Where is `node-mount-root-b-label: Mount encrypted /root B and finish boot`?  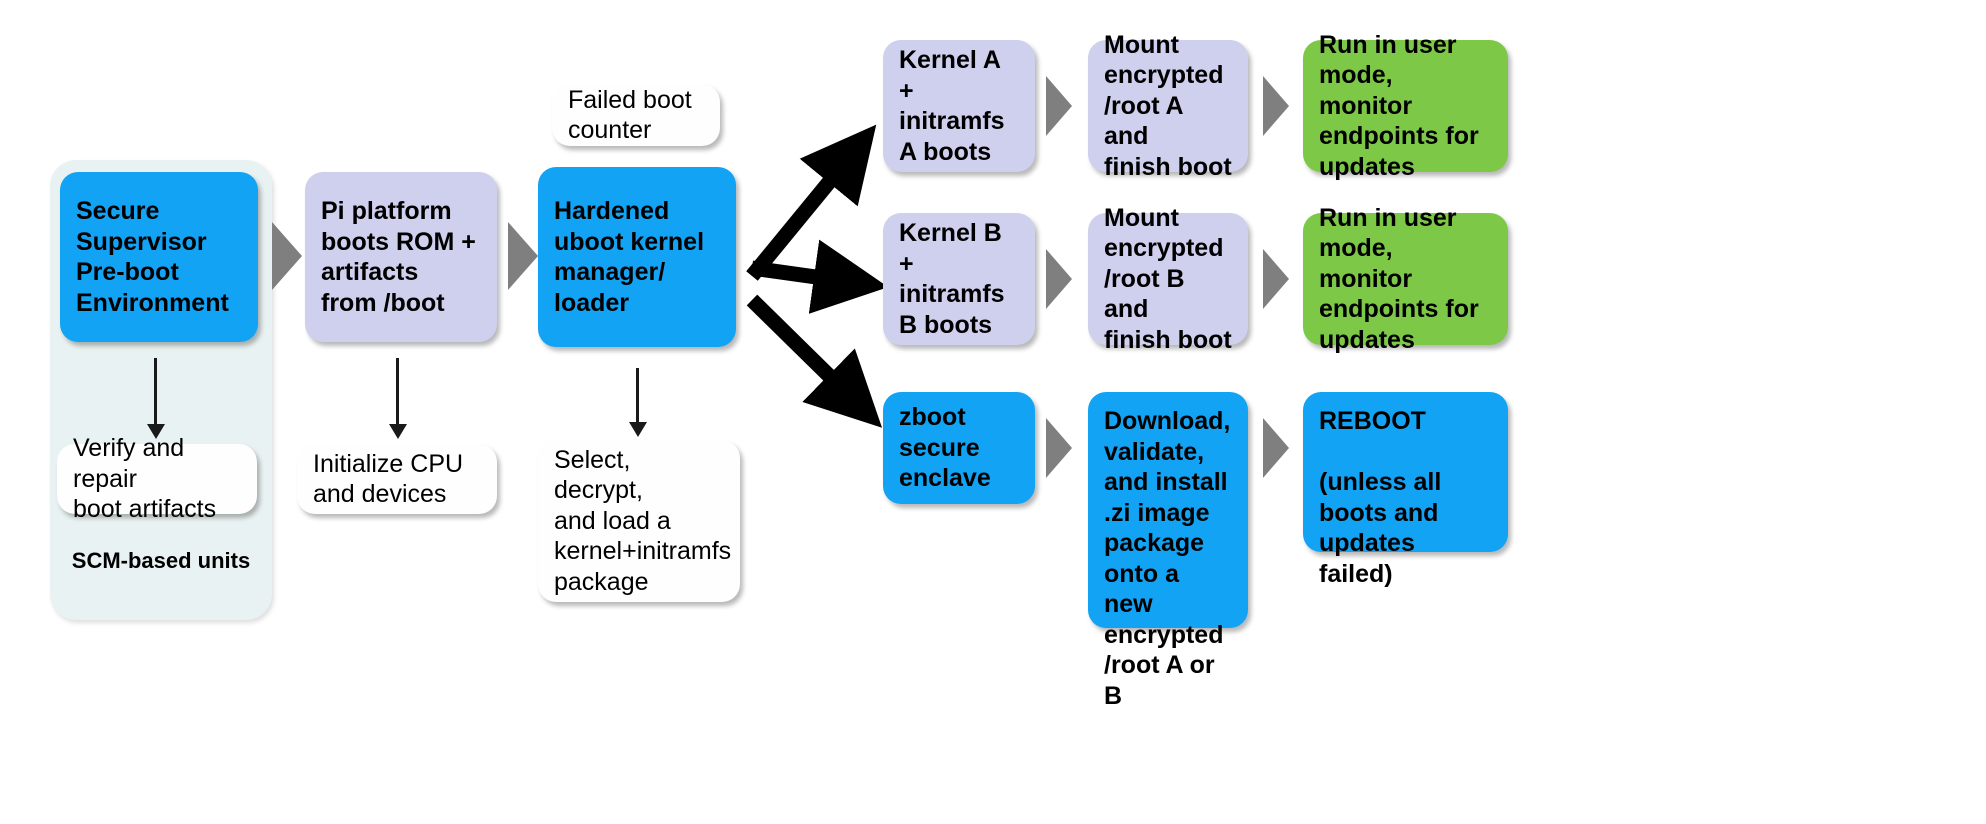 node-mount-root-b-label: Mount encrypted /root B and finish boot is located at coordinates (1168, 278).